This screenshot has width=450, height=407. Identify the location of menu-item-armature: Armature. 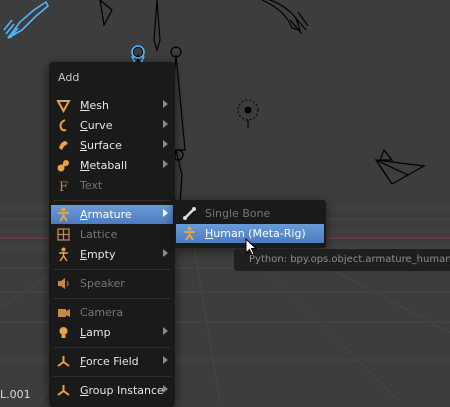
(112, 214).